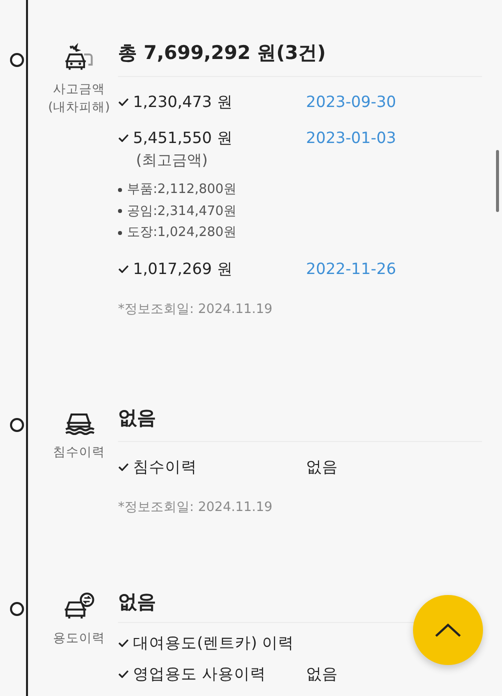 The width and height of the screenshot is (502, 696). Describe the element at coordinates (182, 233) in the screenshot. I see `cost-breakdown: 도장:1,024,280원` at that location.